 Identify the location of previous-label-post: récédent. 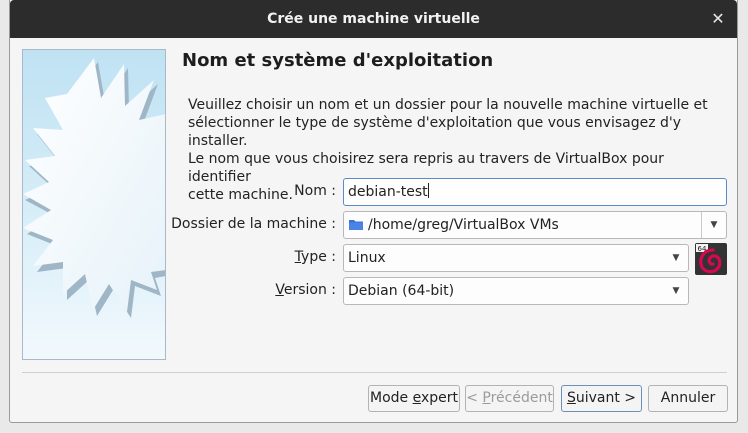
(521, 398).